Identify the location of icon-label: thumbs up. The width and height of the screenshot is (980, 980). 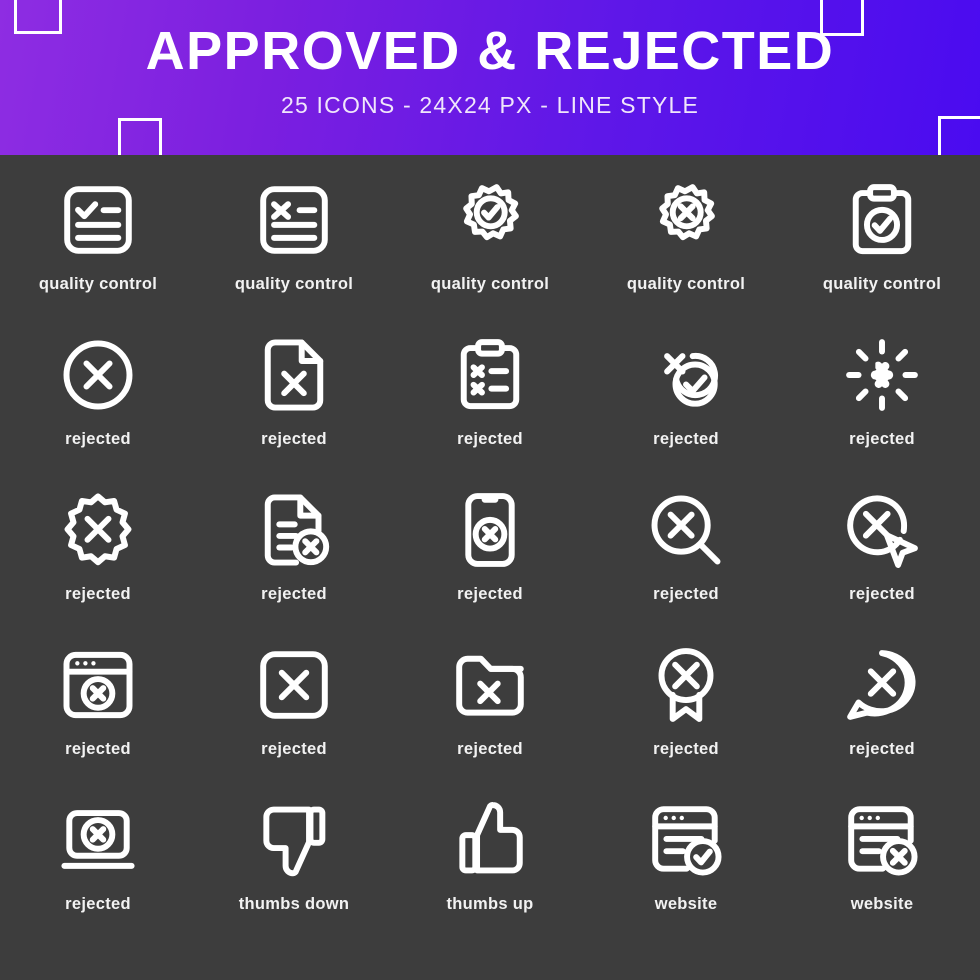
(490, 904).